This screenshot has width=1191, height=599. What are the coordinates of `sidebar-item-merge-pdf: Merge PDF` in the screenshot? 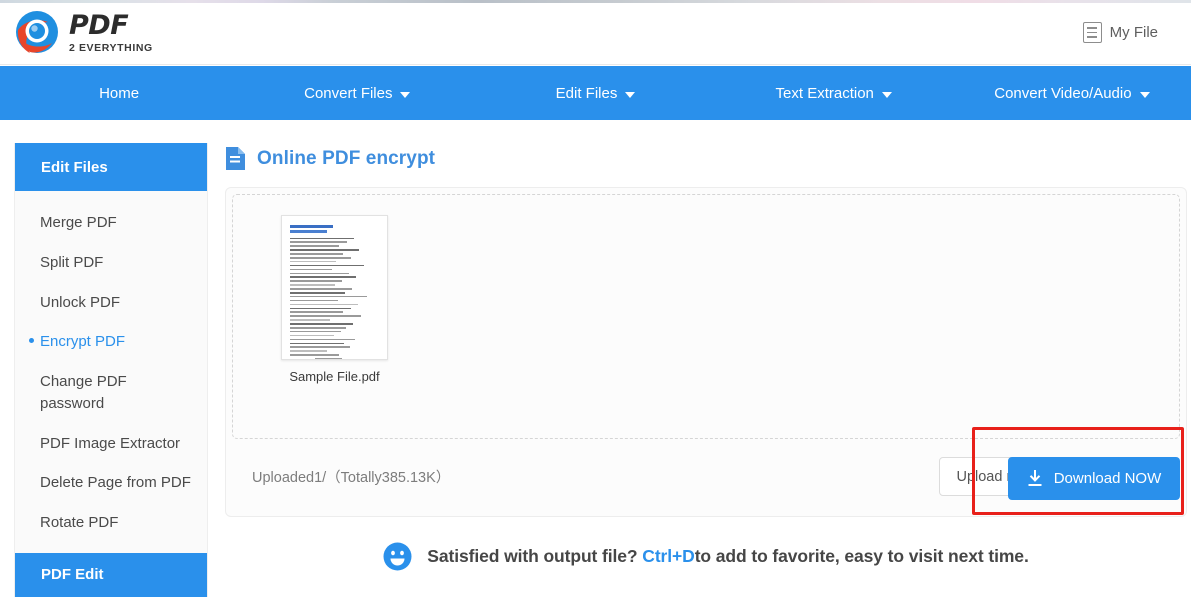 It's located at (111, 223).